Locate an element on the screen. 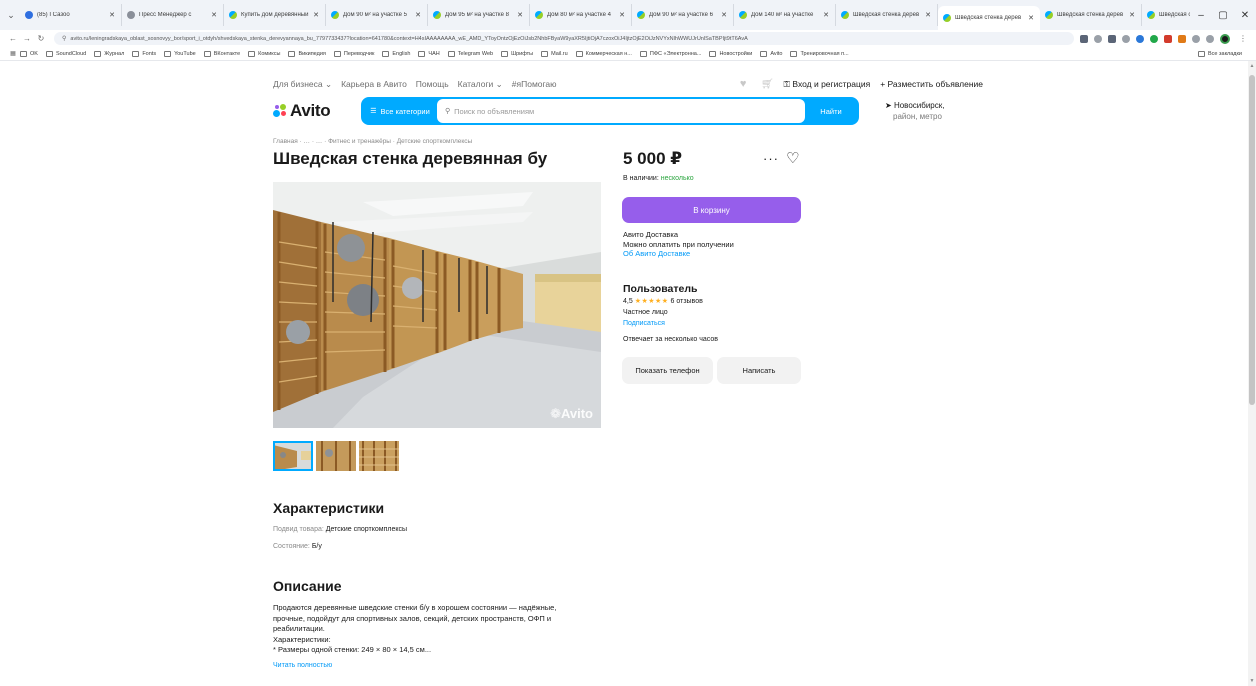  translate-icon is located at coordinates (1084, 38).